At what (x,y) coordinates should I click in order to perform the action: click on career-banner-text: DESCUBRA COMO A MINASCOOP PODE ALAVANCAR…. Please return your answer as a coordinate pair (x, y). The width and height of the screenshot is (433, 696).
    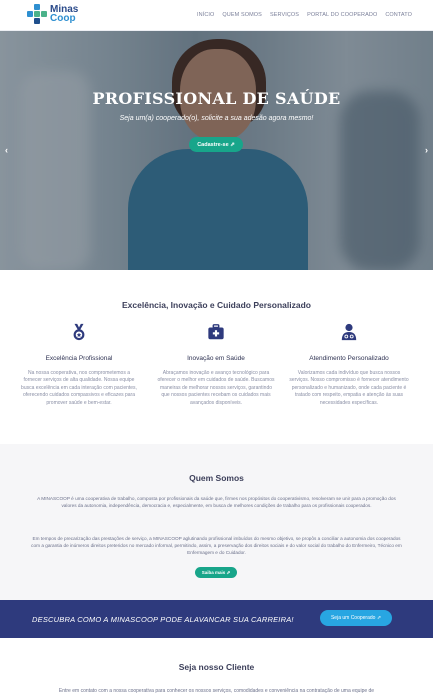
    Looking at the image, I should click on (163, 619).